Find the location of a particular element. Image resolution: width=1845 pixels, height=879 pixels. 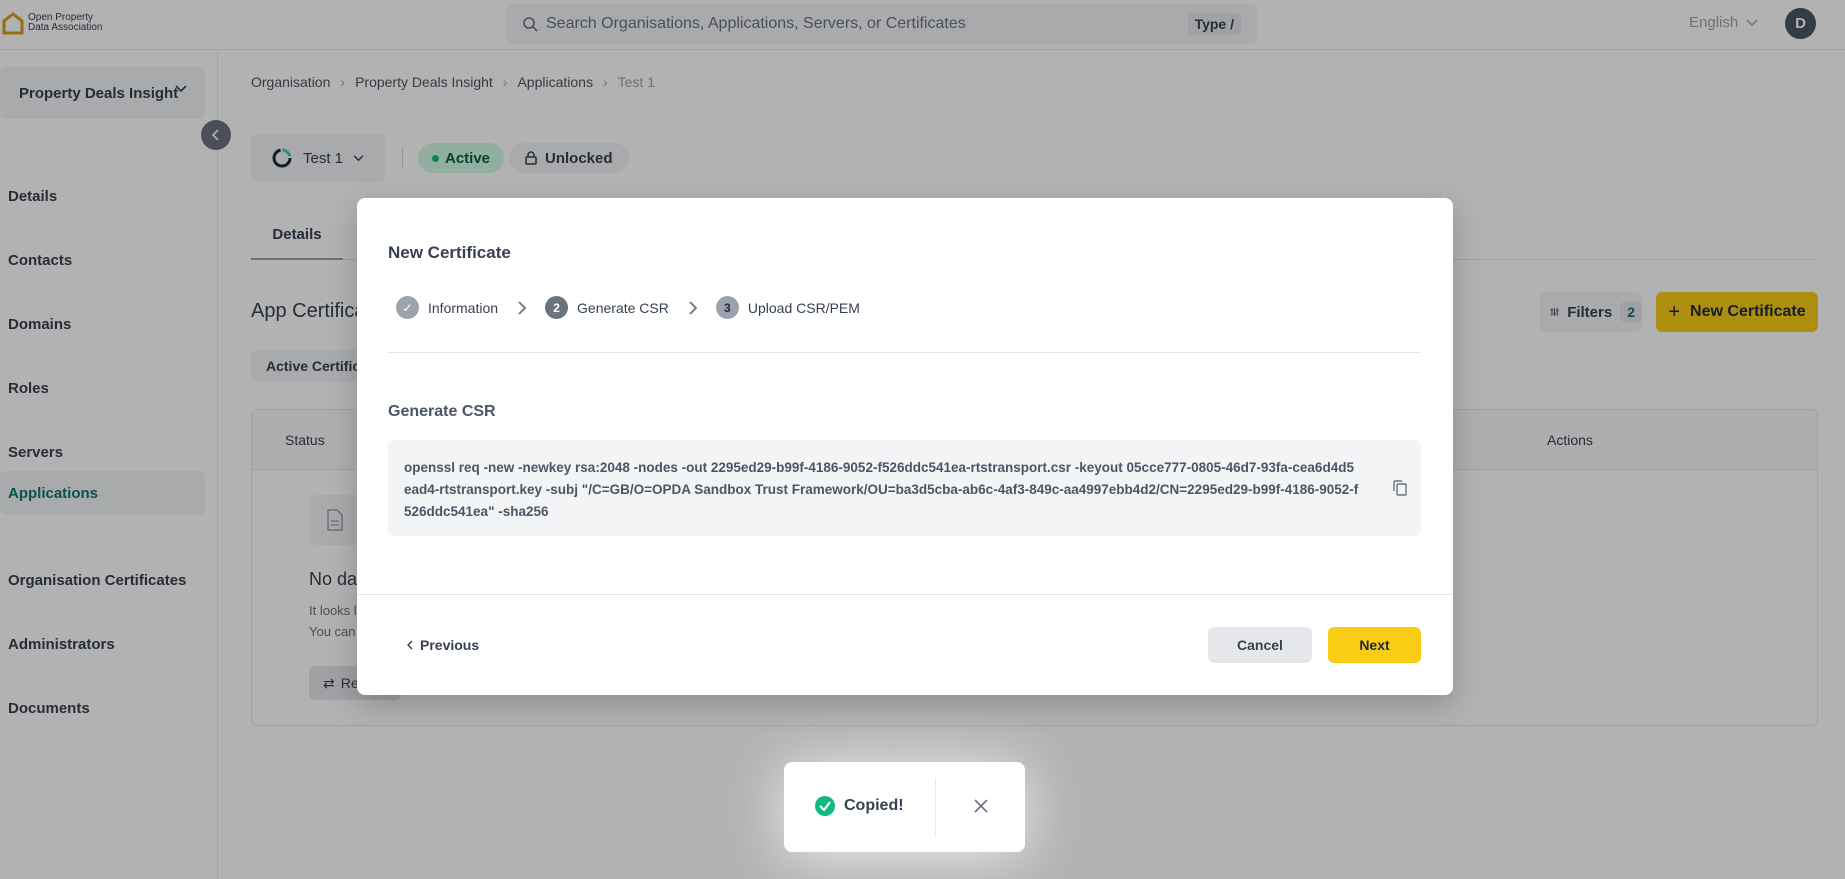

step-generate-csr: 2 Generate CSR is located at coordinates (607, 307).